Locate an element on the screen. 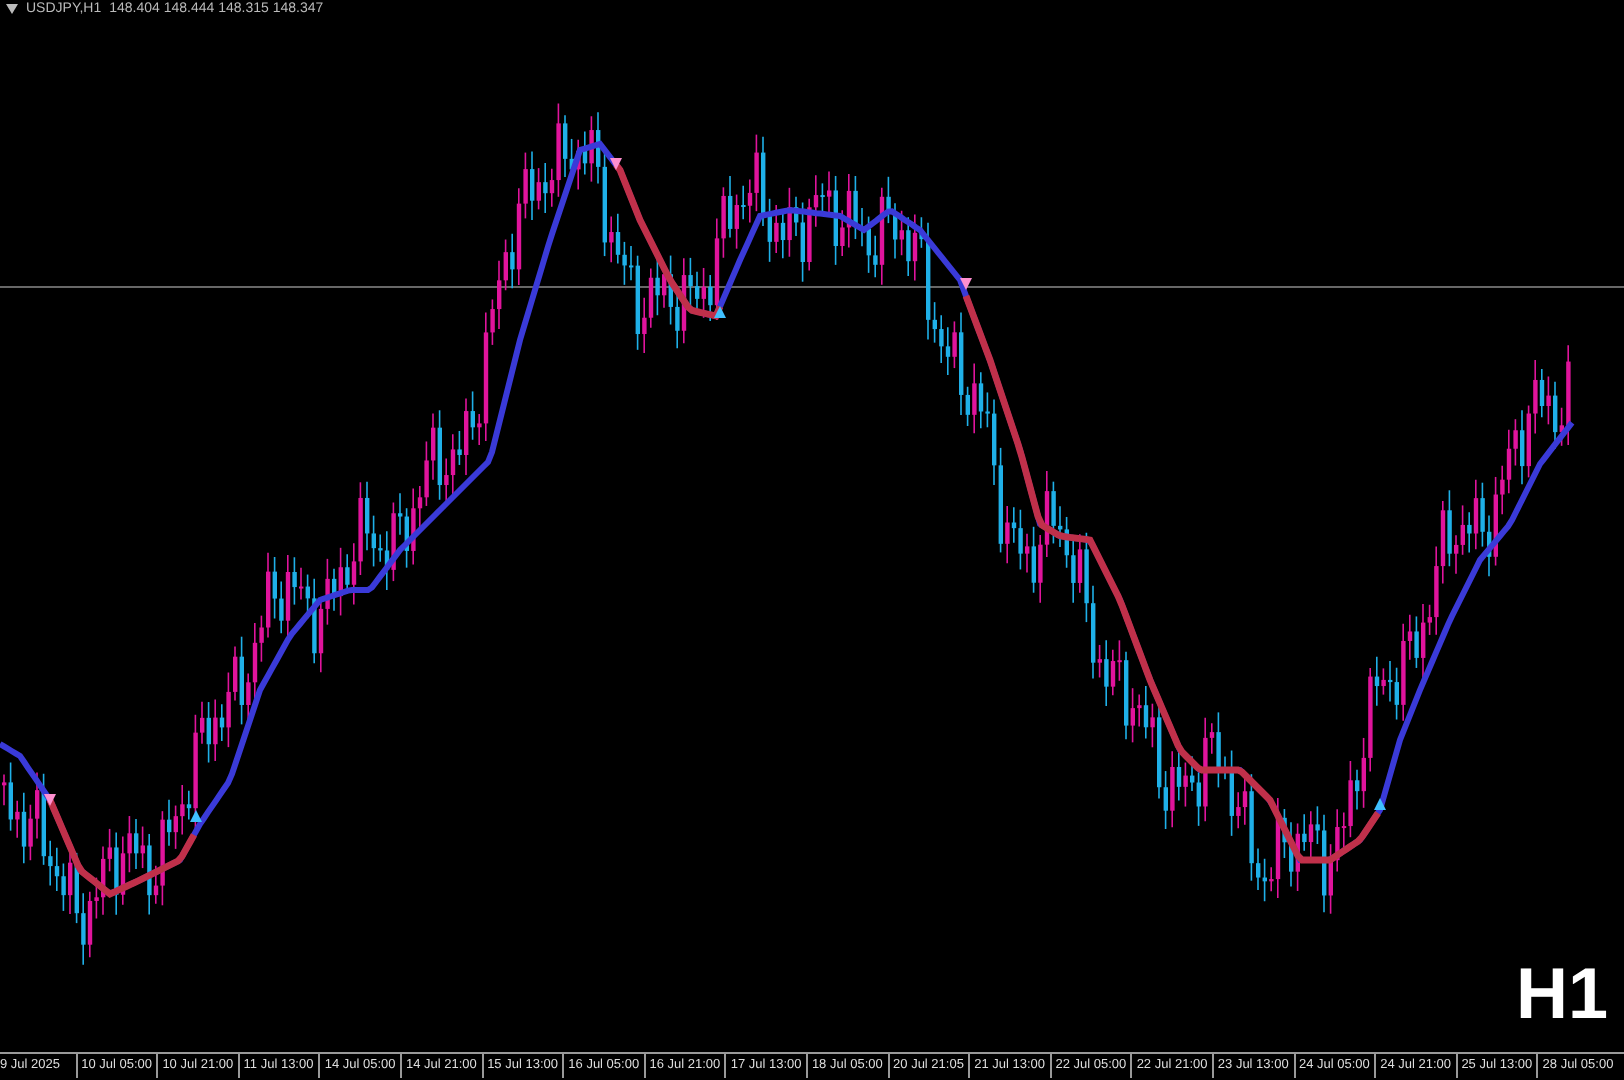 The height and width of the screenshot is (1080, 1624). timeframe-label: H1 is located at coordinates (1561, 994).